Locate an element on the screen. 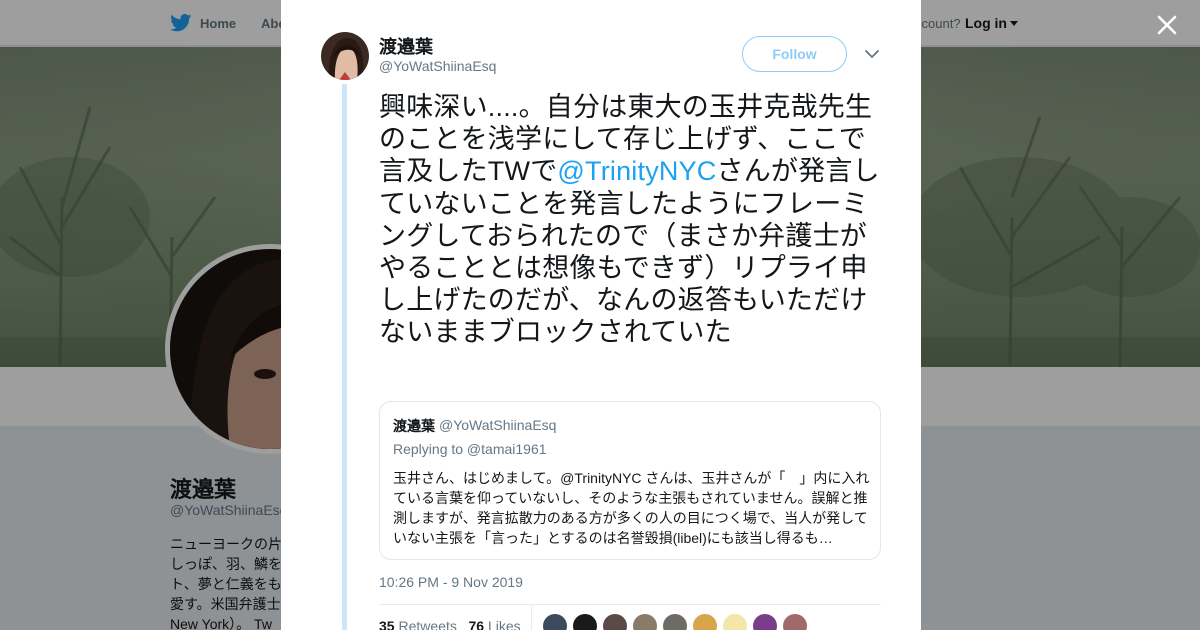 This screenshot has height=630, width=1200. tweet-timestamp: 10:26 PM - 9 Nov 2019 is located at coordinates (451, 582).